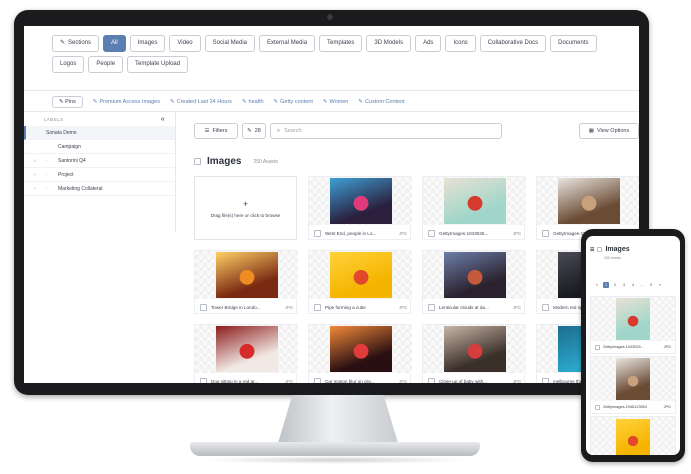 This screenshot has height=474, width=691. Describe the element at coordinates (99, 161) in the screenshot. I see `sidebar-item: › ⋯ Santorini Q4` at that location.